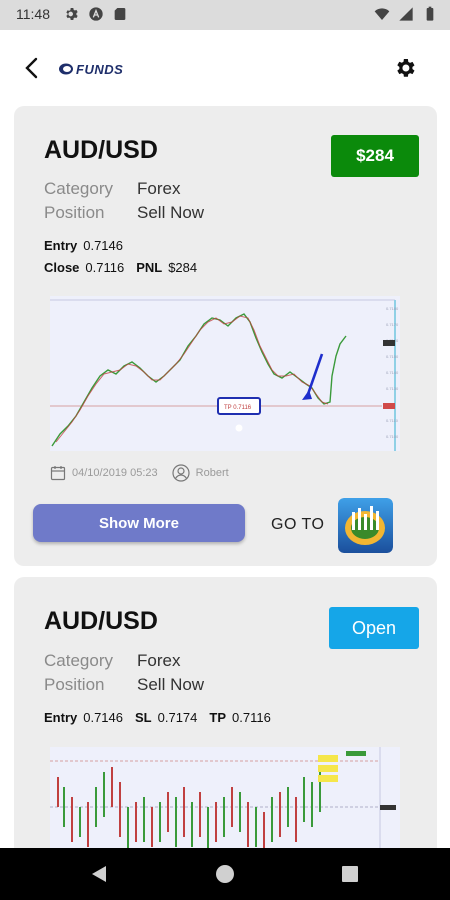  I want to click on nav-home-icon, so click(225, 874).